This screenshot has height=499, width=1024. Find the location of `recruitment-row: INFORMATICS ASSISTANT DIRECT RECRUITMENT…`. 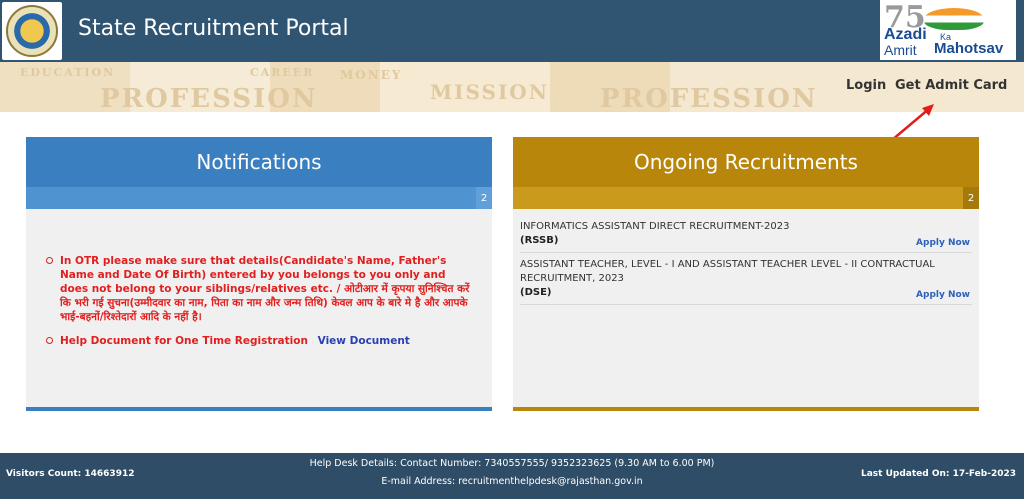

recruitment-row: INFORMATICS ASSISTANT DIRECT RECRUITMENT… is located at coordinates (746, 236).